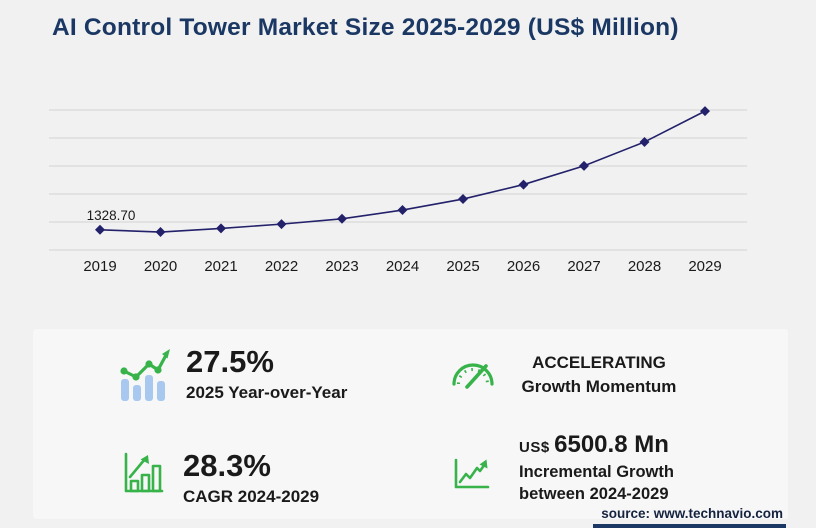  I want to click on speedometer-icon, so click(473, 374).